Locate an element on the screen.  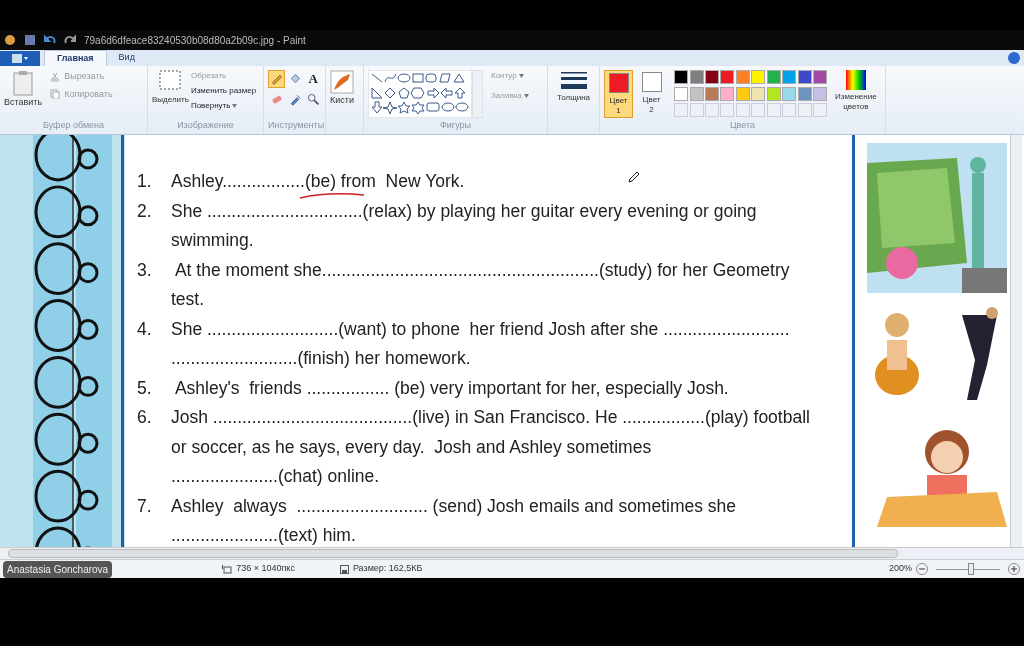
group-label: Фигуры is located at coordinates (455, 125).